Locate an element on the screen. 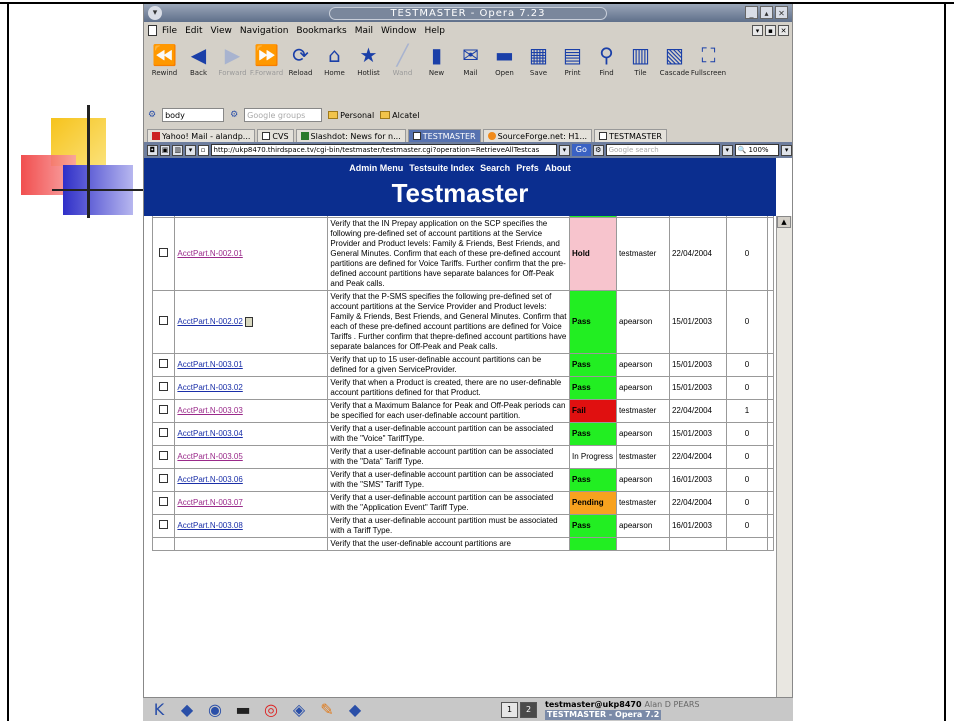 Image resolution: width=954 pixels, height=721 pixels. menu-item-navigation: Navigation is located at coordinates (264, 31).